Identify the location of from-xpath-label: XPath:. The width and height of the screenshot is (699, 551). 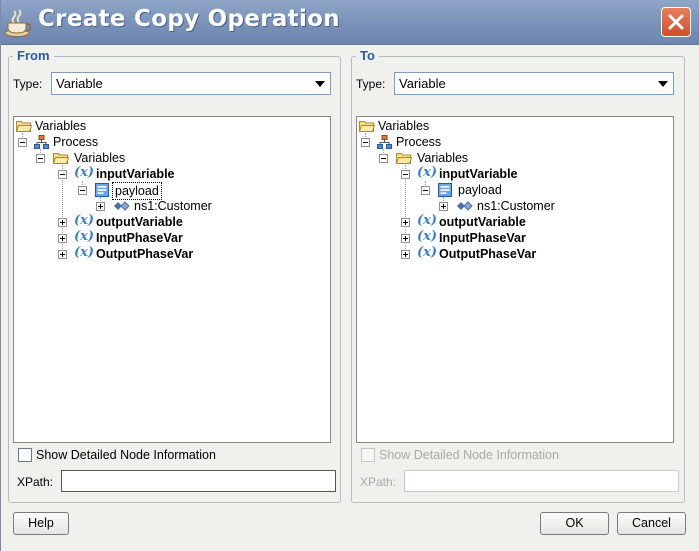
(35, 482).